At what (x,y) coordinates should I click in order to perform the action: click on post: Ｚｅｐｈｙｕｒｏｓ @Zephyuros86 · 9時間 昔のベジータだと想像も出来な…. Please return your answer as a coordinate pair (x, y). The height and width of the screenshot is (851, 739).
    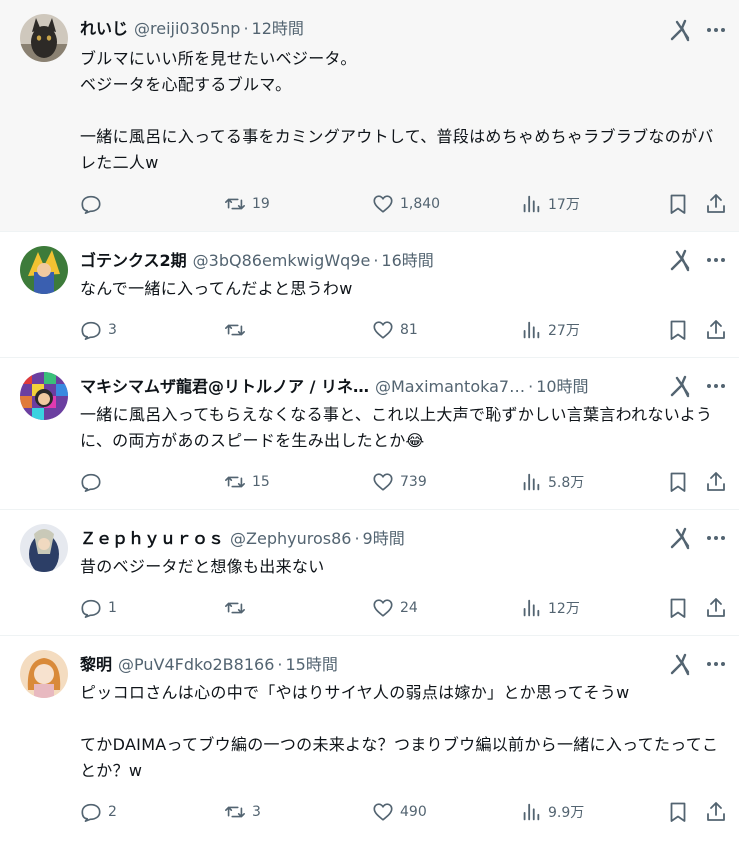
    Looking at the image, I should click on (369, 573).